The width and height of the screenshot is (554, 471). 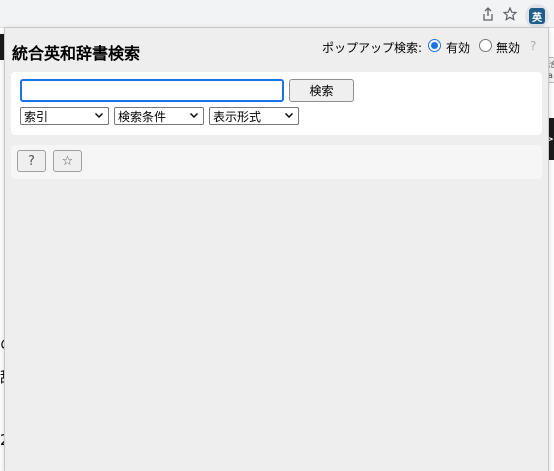 What do you see at coordinates (485, 45) in the screenshot?
I see `radio-disabled` at bounding box center [485, 45].